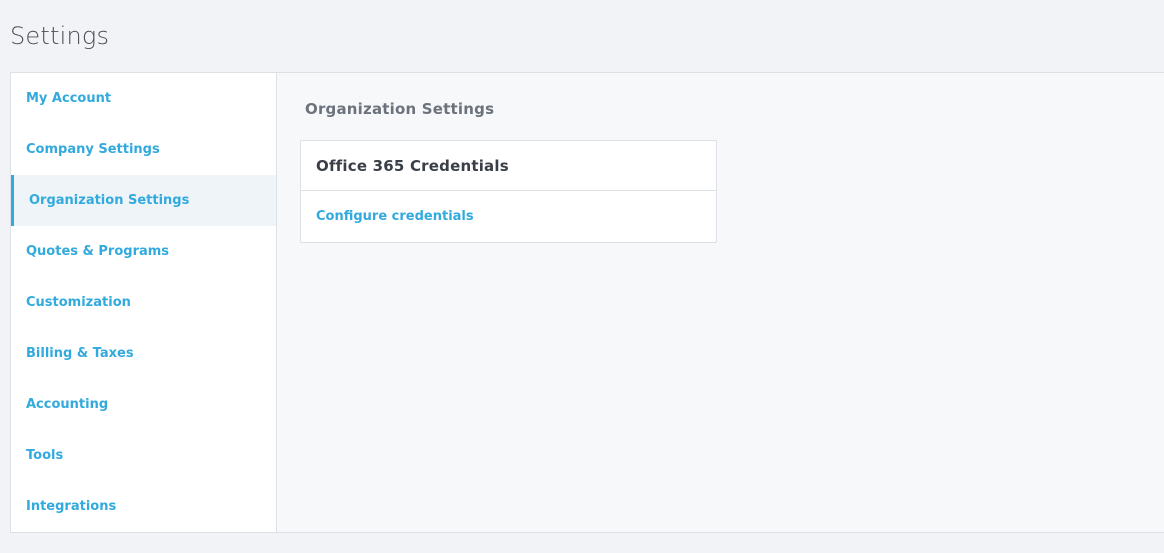 This screenshot has height=553, width=1164. What do you see at coordinates (143, 200) in the screenshot?
I see `sidebar-item-organization-settings: Organization Settings` at bounding box center [143, 200].